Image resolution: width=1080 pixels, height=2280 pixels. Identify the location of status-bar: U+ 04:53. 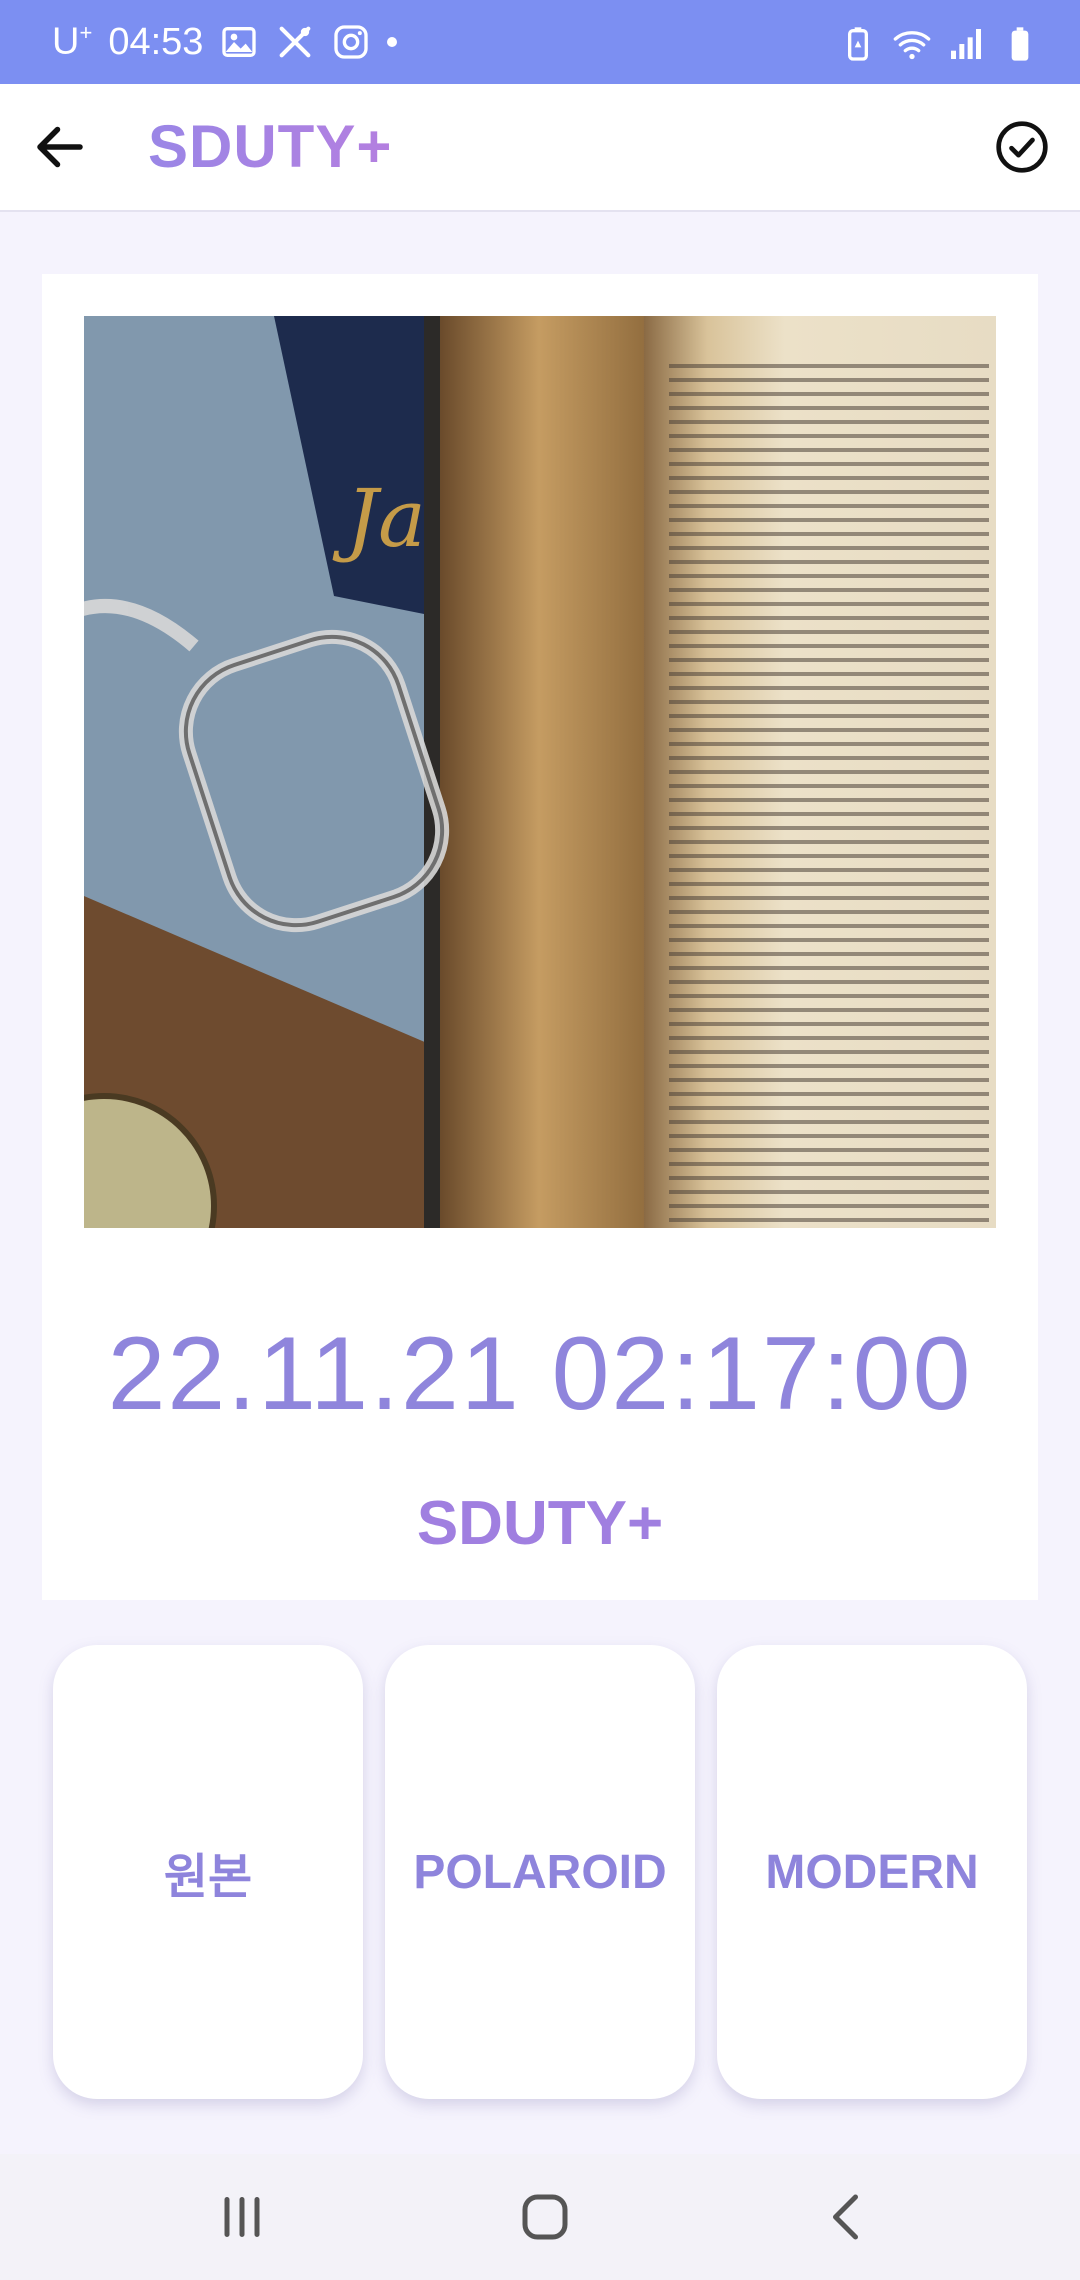
(540, 42).